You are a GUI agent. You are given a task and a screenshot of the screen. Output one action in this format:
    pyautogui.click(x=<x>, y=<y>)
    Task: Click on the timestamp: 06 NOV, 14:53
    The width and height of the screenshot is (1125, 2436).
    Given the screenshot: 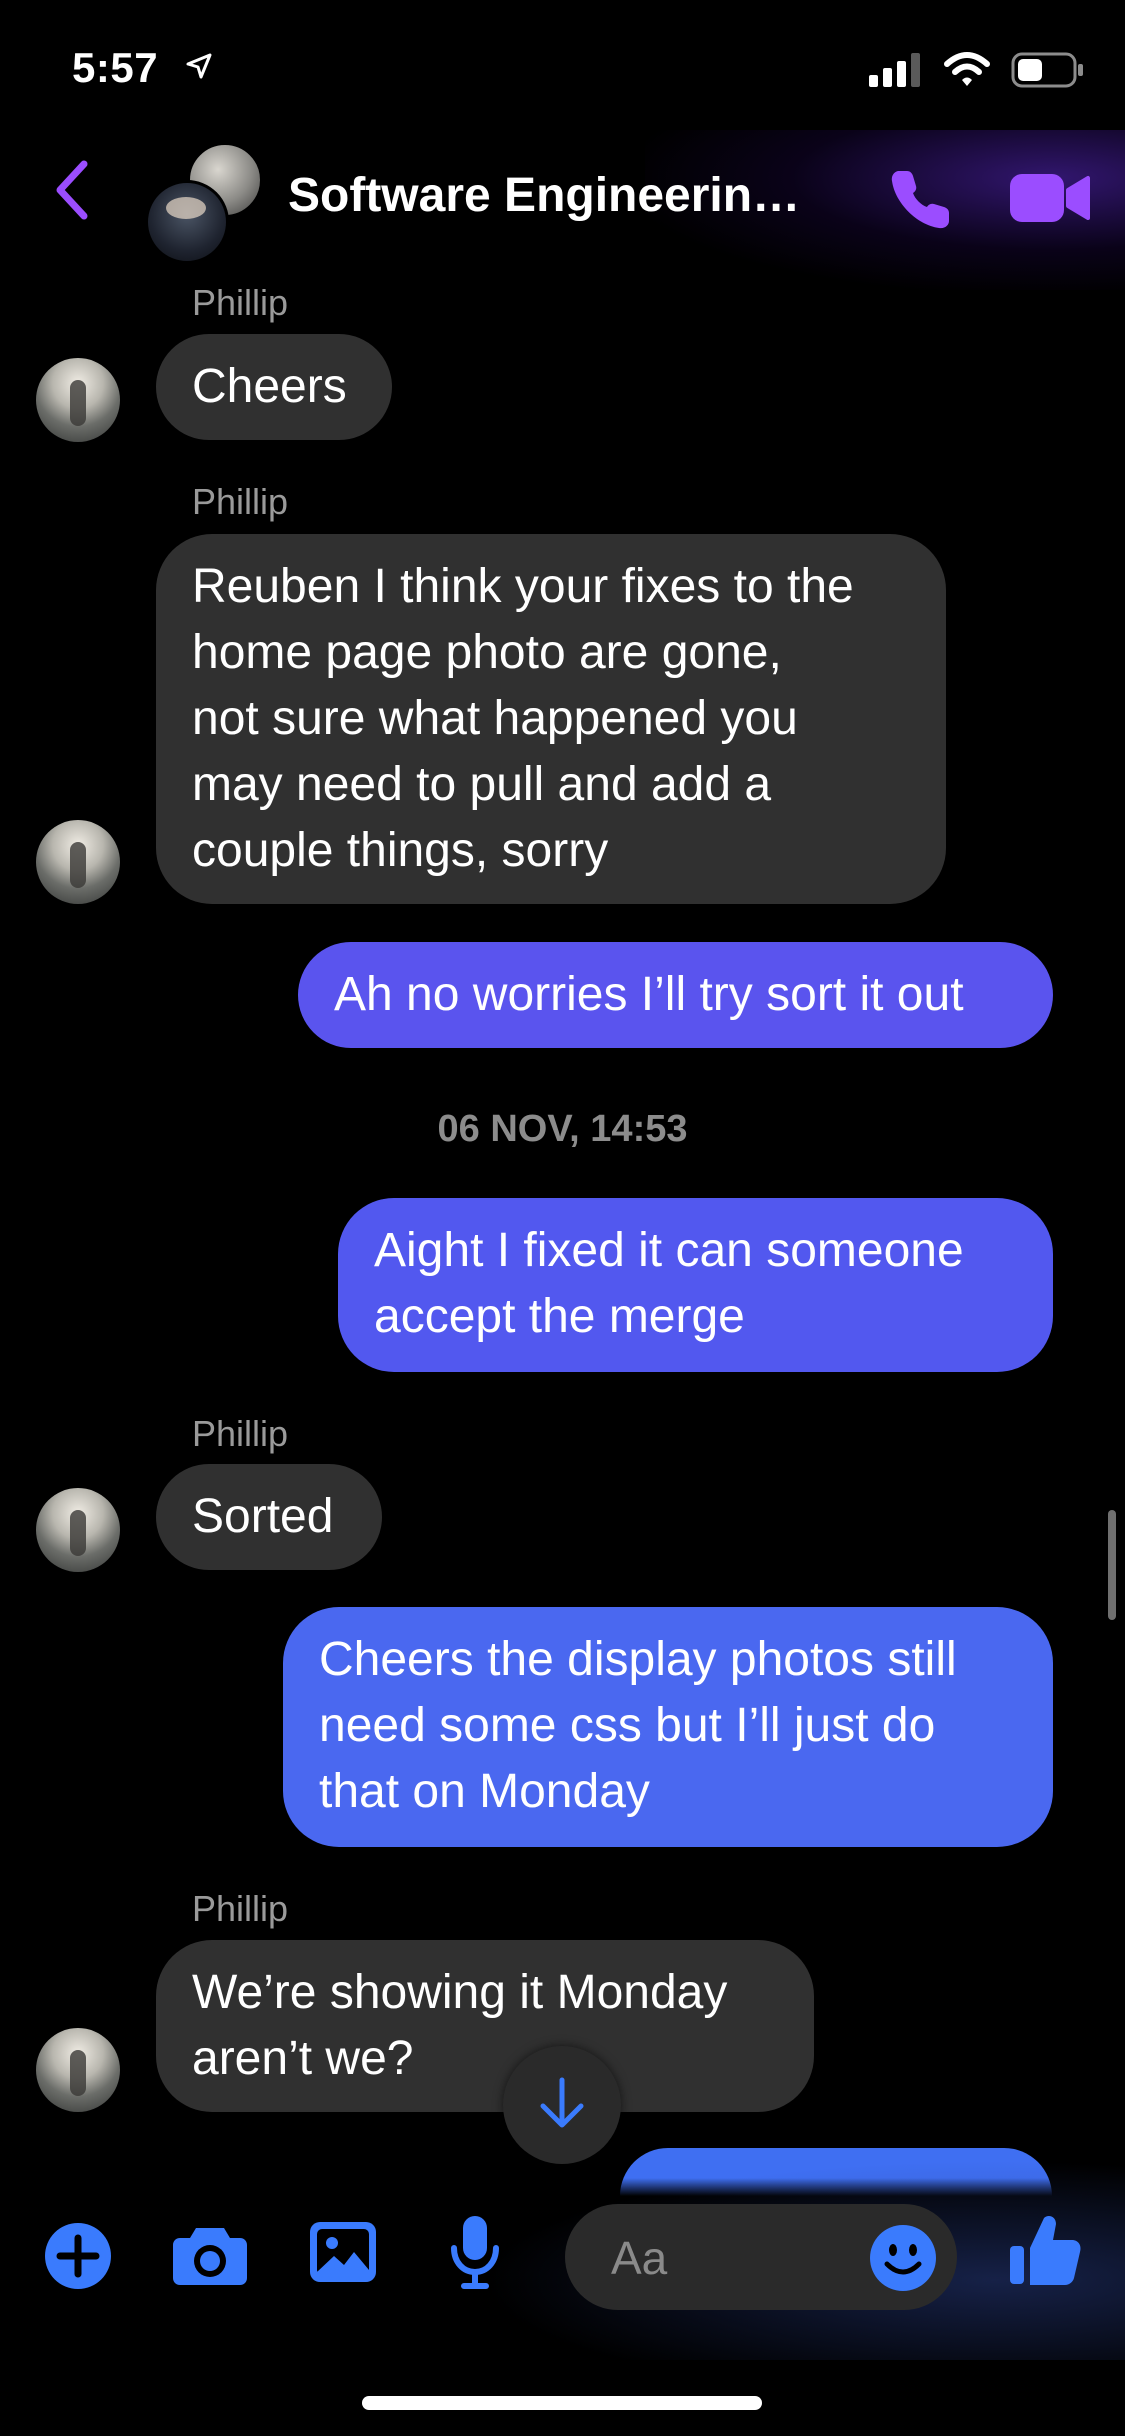 What is the action you would take?
    pyautogui.click(x=562, y=1129)
    